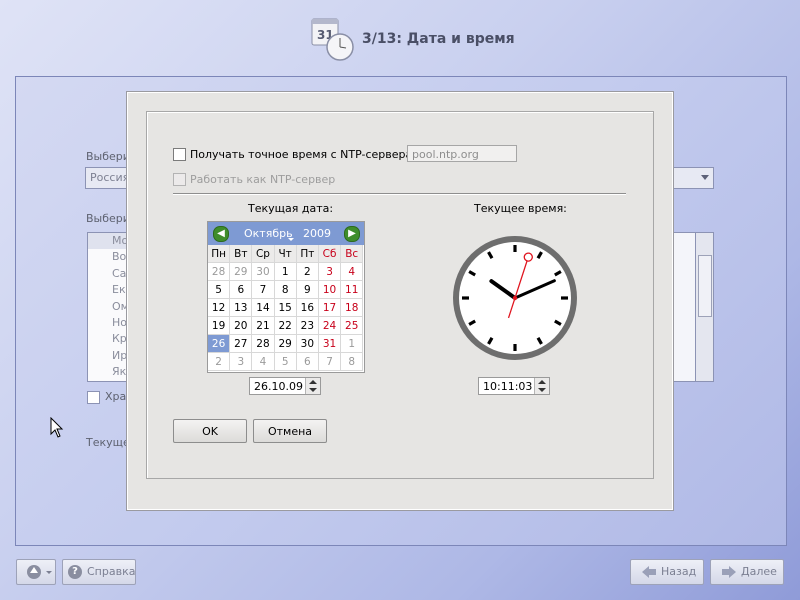  Describe the element at coordinates (111, 571) in the screenshot. I see `help-label: Справка` at that location.